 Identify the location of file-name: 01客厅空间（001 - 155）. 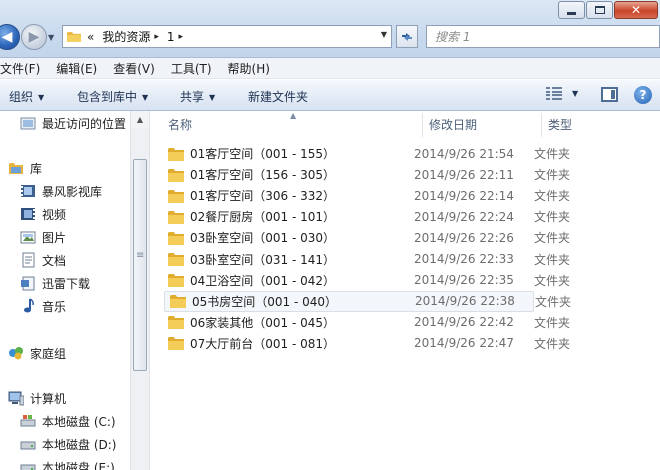
(263, 154).